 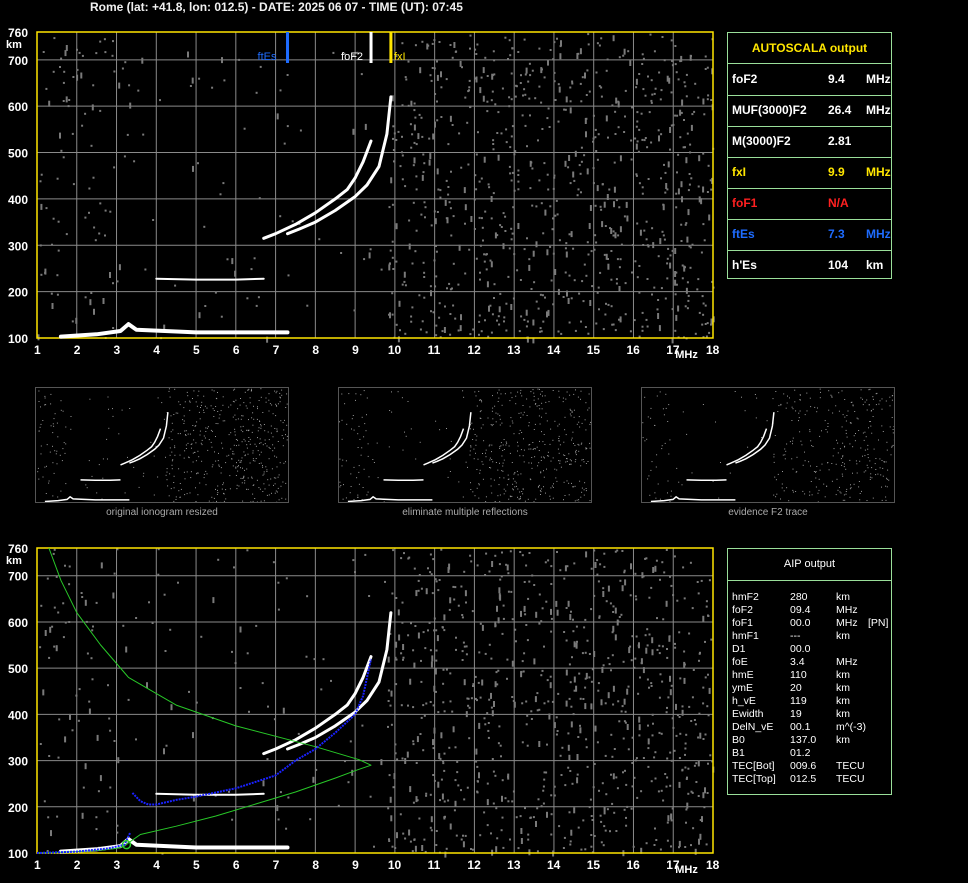 What do you see at coordinates (800, 623) in the screenshot?
I see `aip-value: 00.0` at bounding box center [800, 623].